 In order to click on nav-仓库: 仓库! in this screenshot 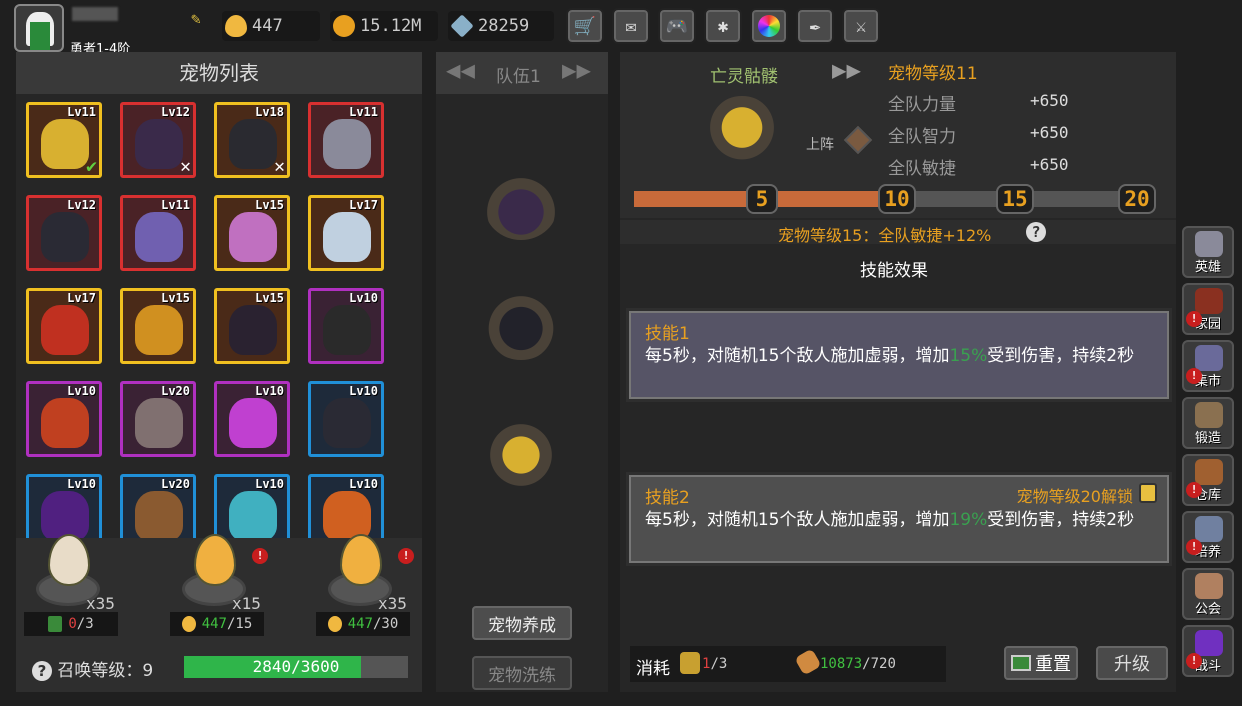, I will do `click(1208, 480)`.